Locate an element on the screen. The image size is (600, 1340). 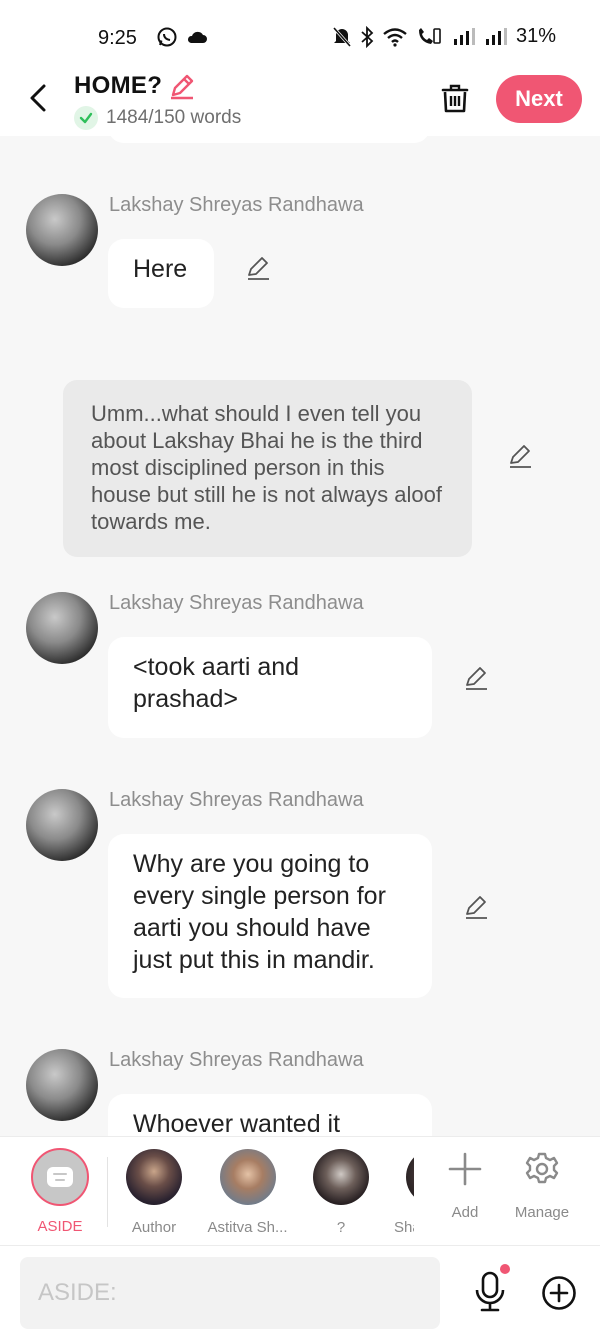
partial-bubble is located at coordinates (269, 139).